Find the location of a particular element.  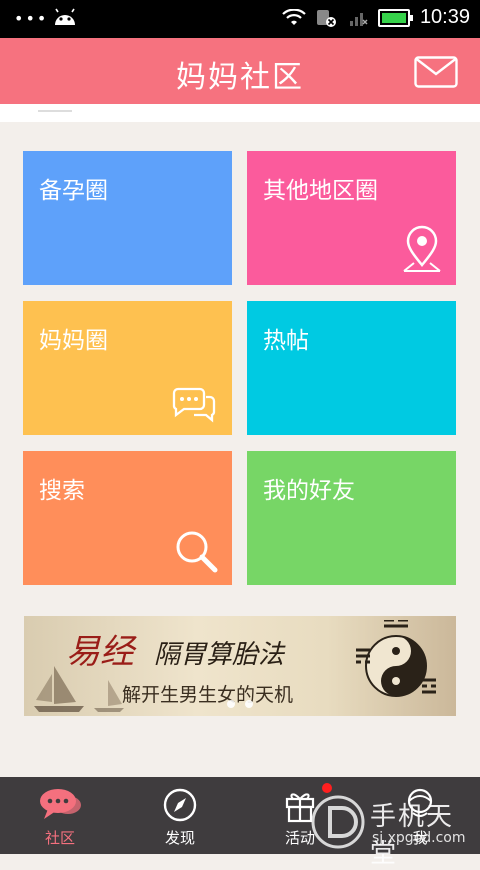

app-header: 妈妈社区 is located at coordinates (240, 71).